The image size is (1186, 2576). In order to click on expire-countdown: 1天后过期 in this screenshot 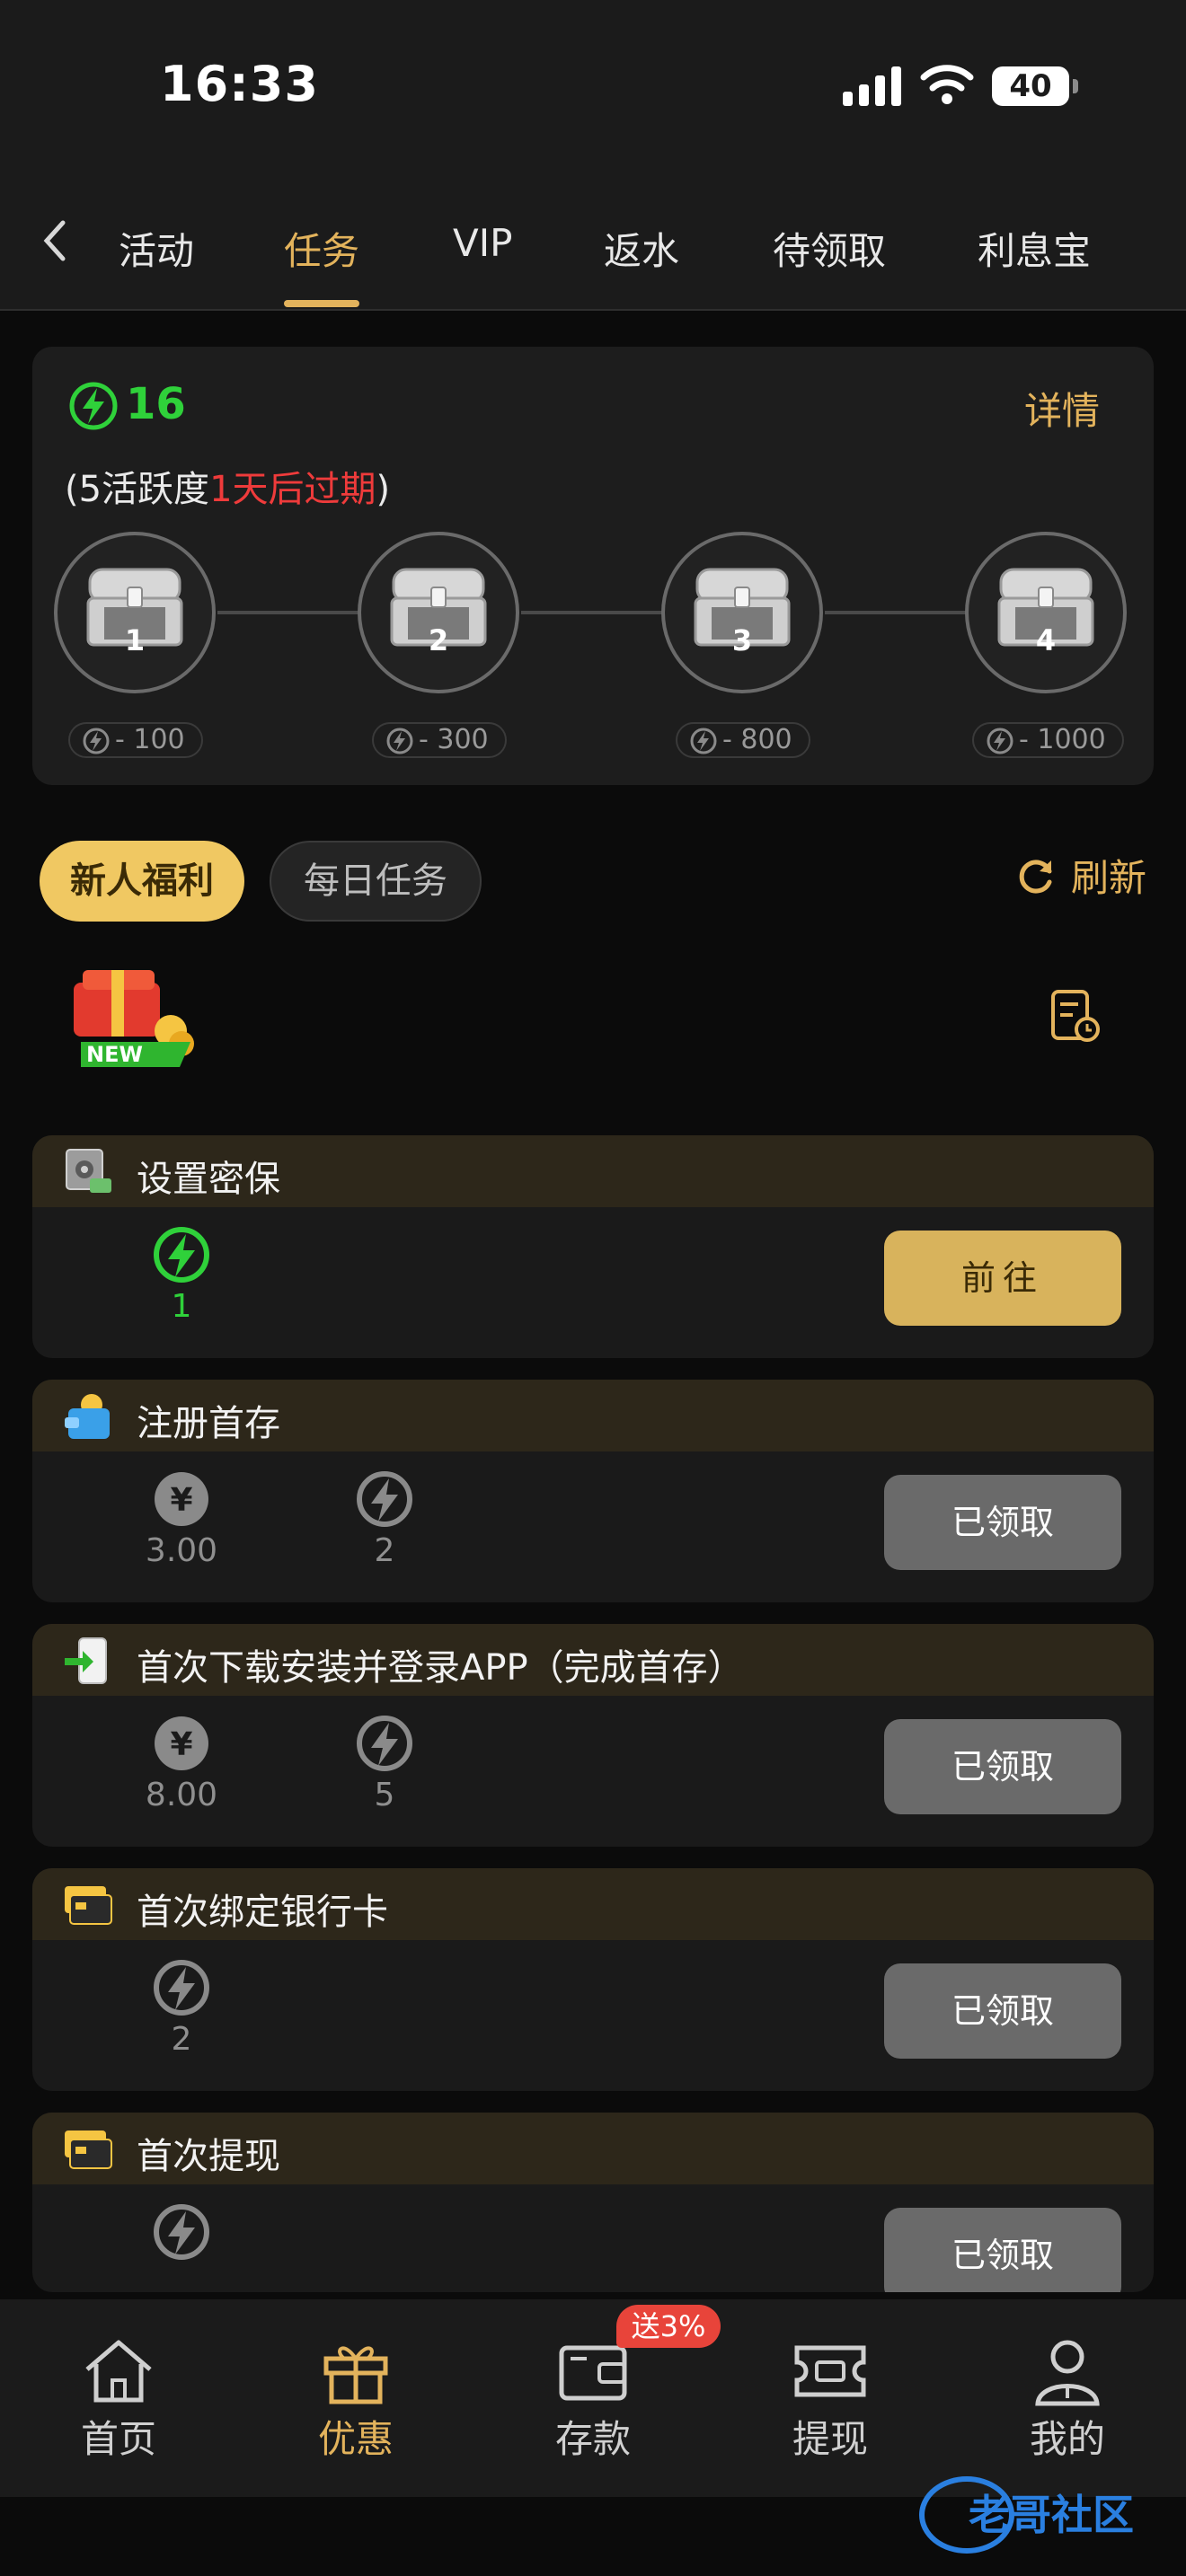, I will do `click(292, 489)`.